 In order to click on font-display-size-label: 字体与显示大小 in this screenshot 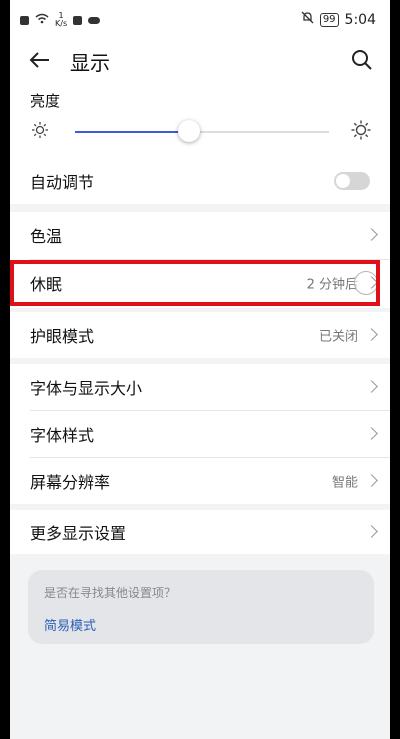, I will do `click(86, 388)`.